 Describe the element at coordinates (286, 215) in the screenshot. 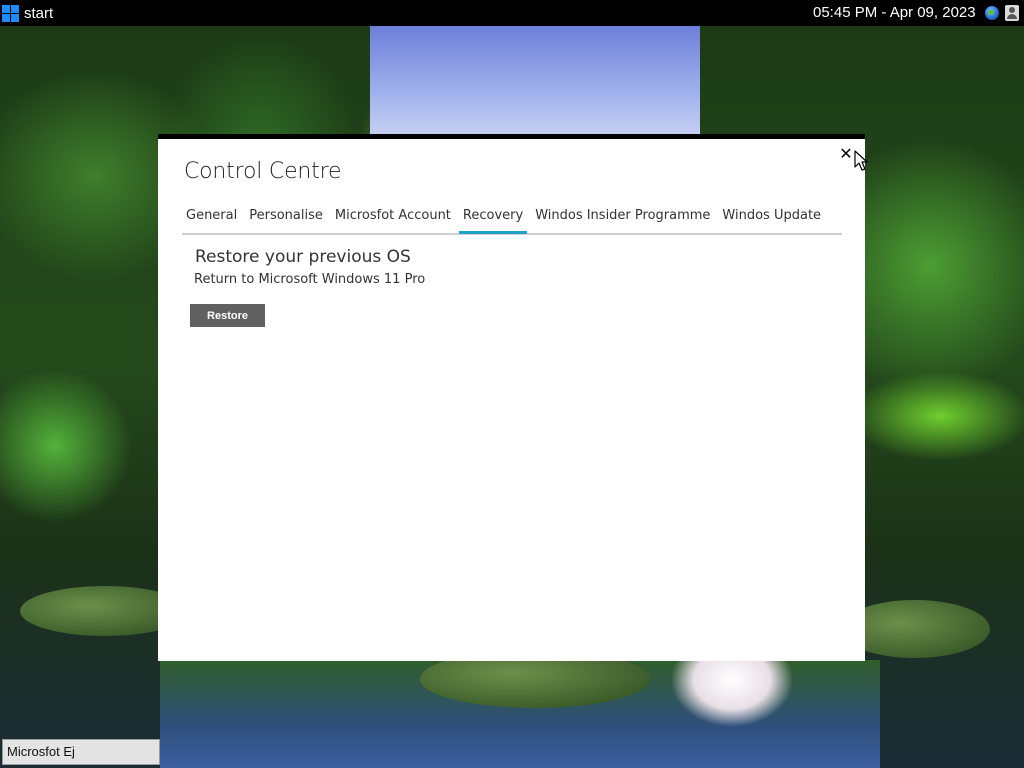

I see `tab-personalise: Personalise` at that location.